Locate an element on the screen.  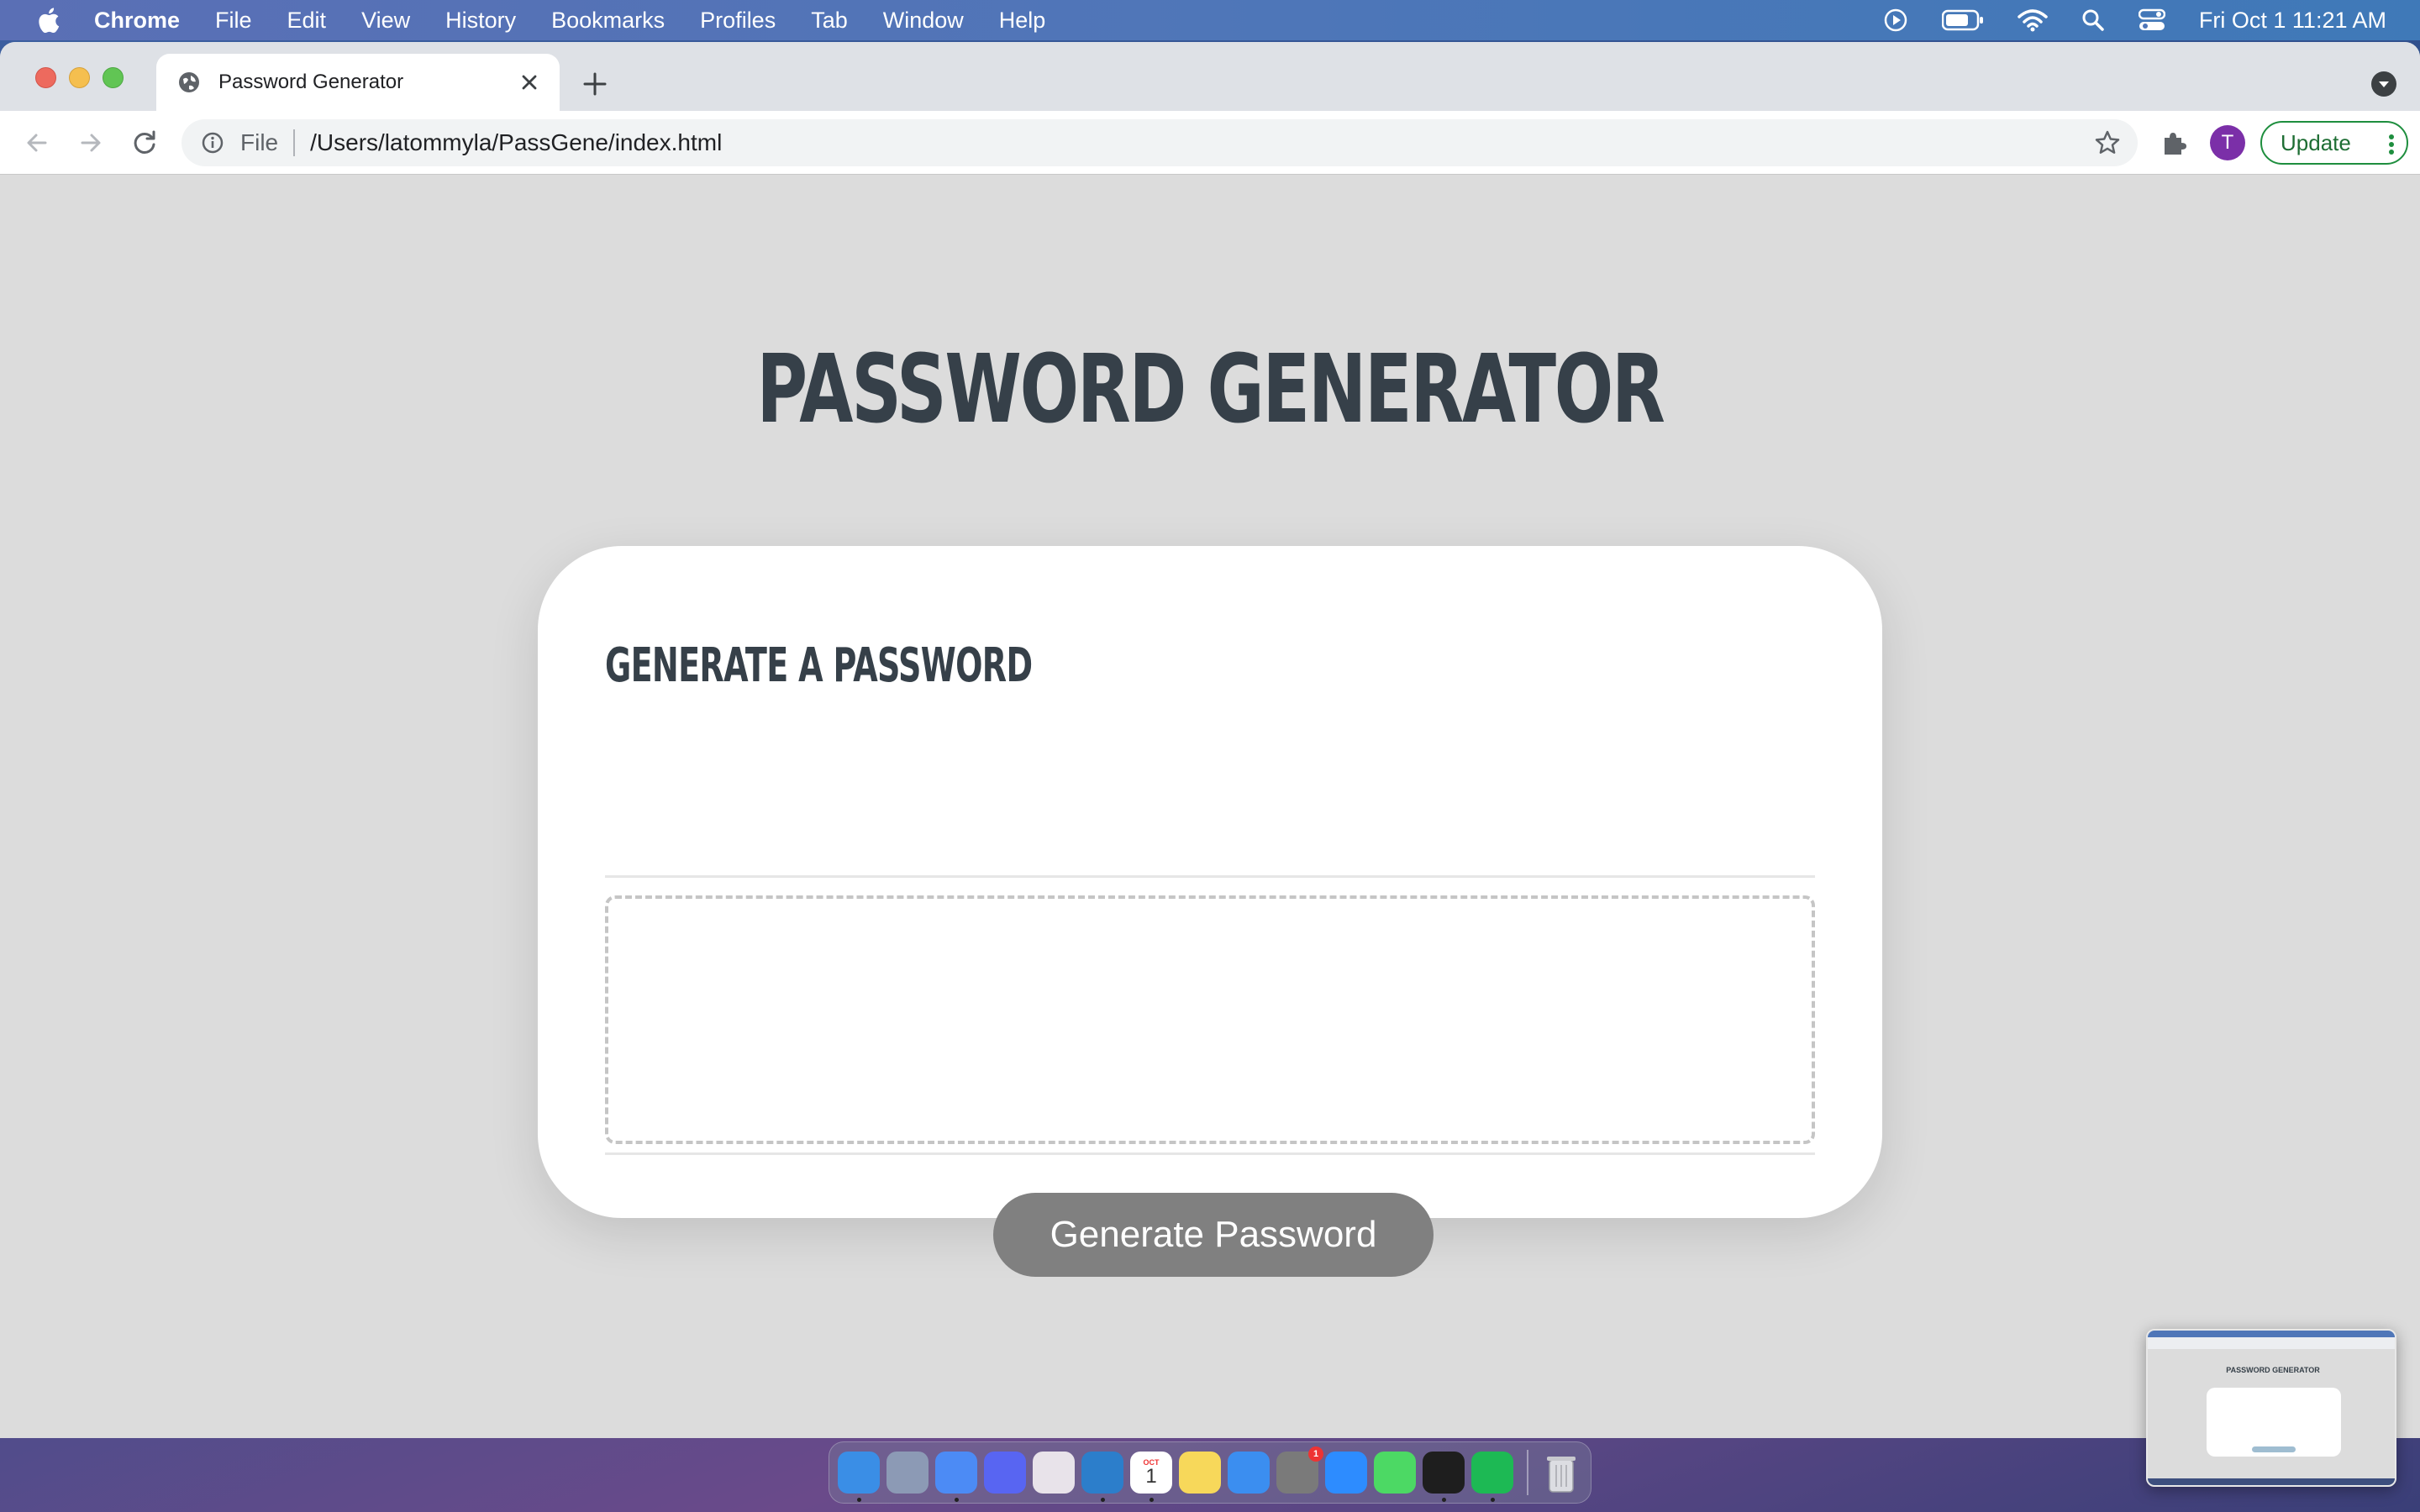
notes-dock-icon is located at coordinates (1200, 1473).